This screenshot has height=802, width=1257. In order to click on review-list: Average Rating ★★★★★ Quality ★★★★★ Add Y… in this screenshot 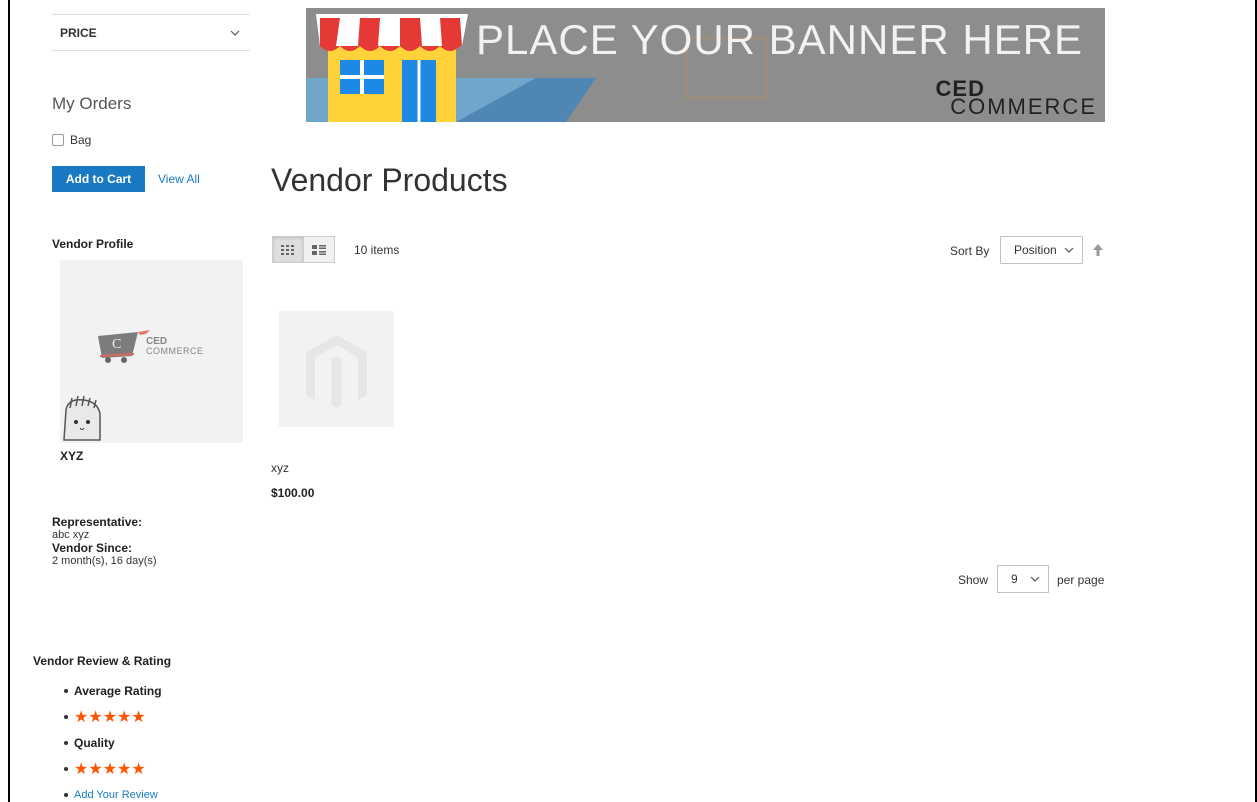, I will do `click(113, 740)`.